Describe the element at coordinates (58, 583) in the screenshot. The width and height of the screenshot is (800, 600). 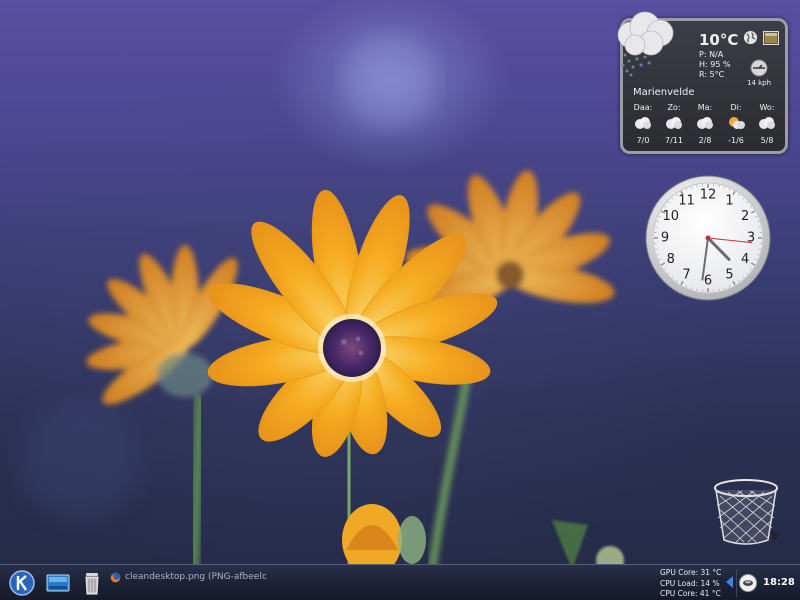
I see `show-desktop-icon` at that location.